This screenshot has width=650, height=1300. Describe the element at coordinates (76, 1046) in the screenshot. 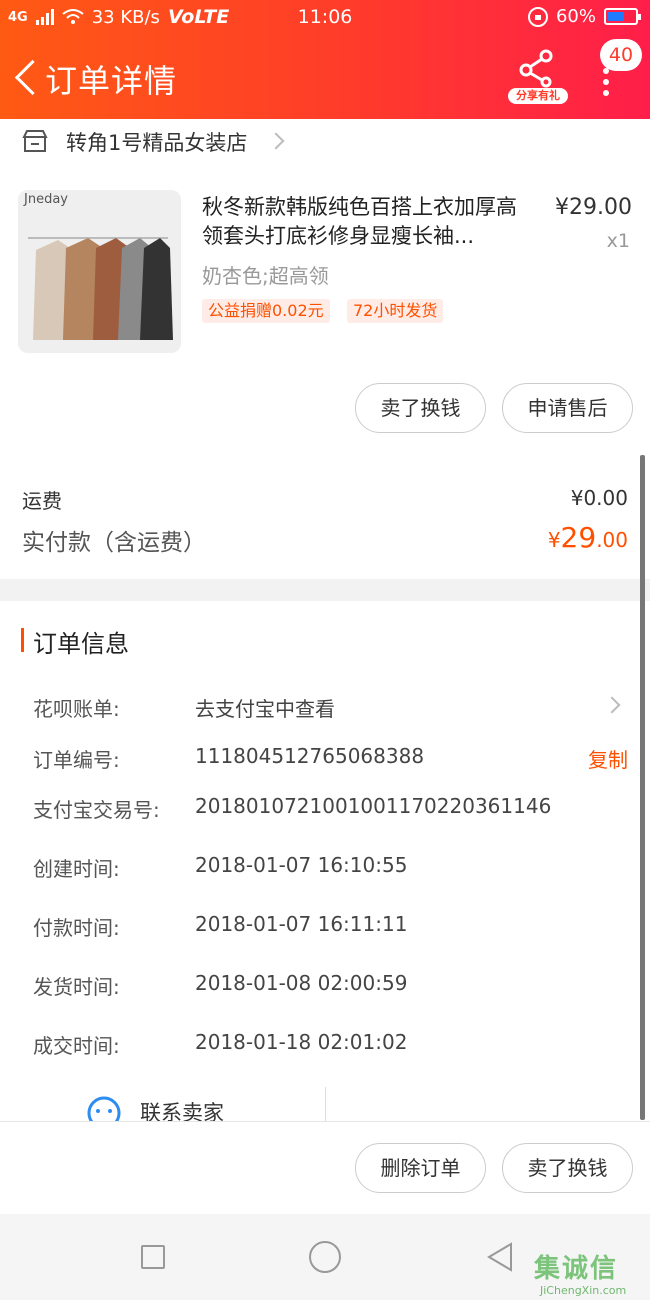

I see `completed-time-label: 成交时间:` at that location.